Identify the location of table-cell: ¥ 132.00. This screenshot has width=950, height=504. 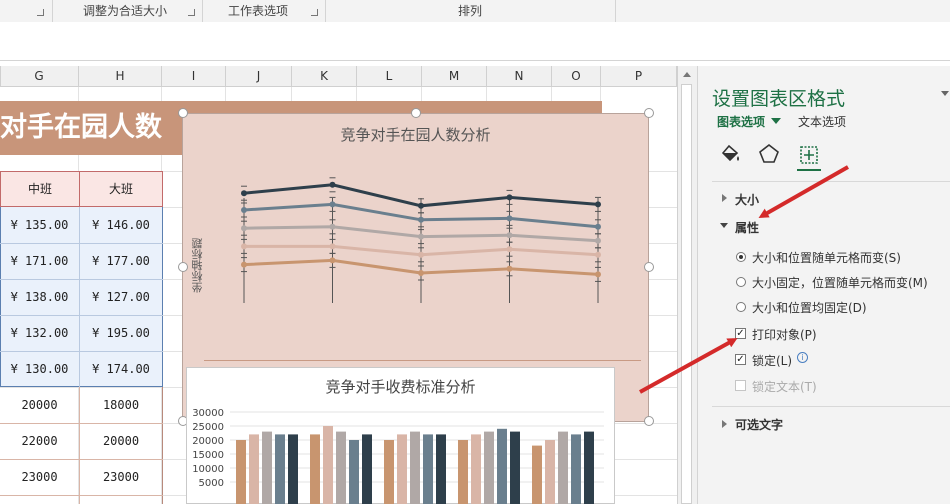
(39, 333).